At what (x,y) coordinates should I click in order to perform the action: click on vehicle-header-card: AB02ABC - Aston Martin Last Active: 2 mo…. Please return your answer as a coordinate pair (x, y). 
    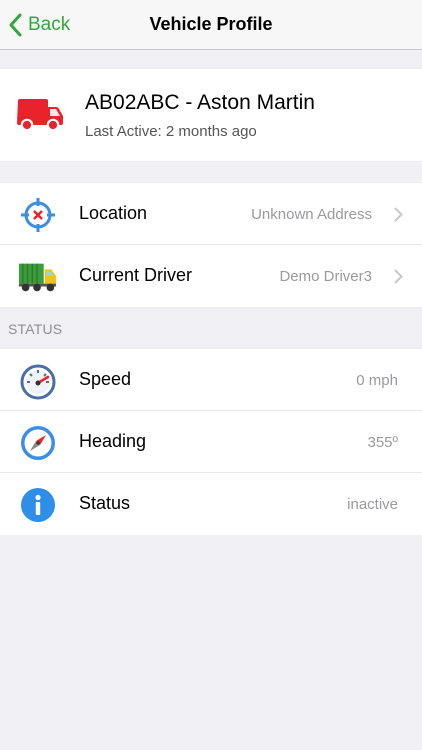
    Looking at the image, I should click on (211, 115).